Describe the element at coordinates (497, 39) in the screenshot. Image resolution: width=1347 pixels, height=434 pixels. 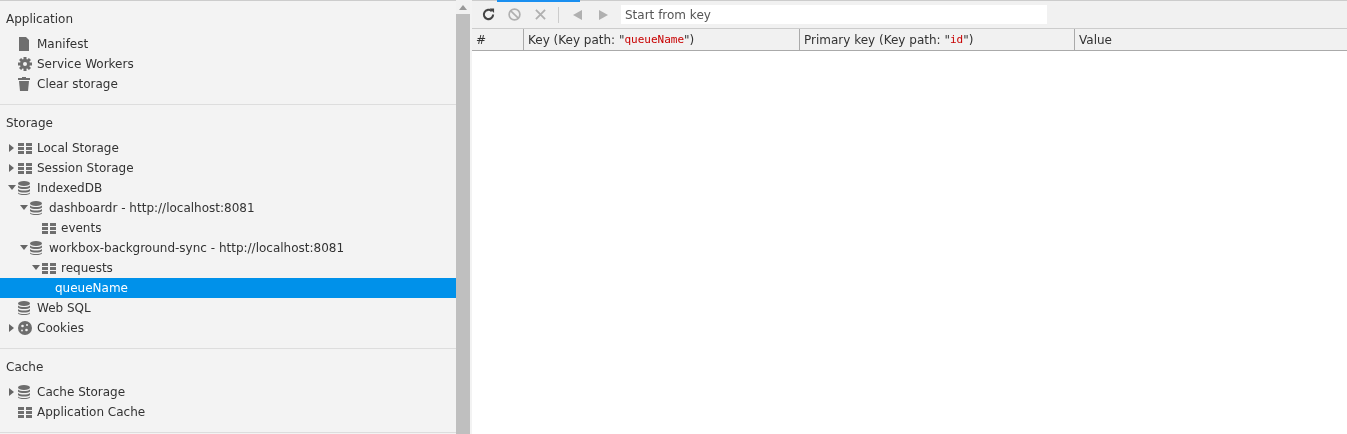
I see `column-header: #` at that location.